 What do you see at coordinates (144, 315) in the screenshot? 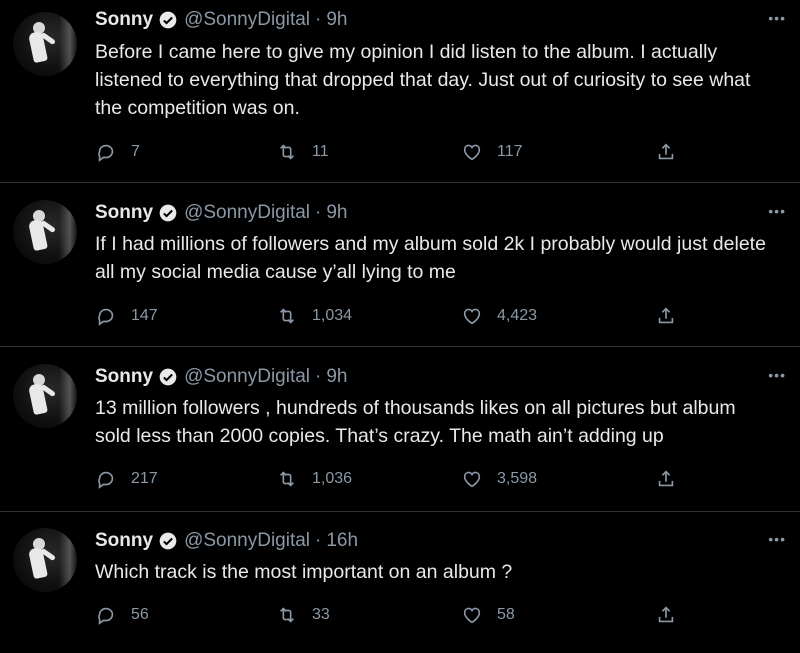
I see `reply-count: 147` at bounding box center [144, 315].